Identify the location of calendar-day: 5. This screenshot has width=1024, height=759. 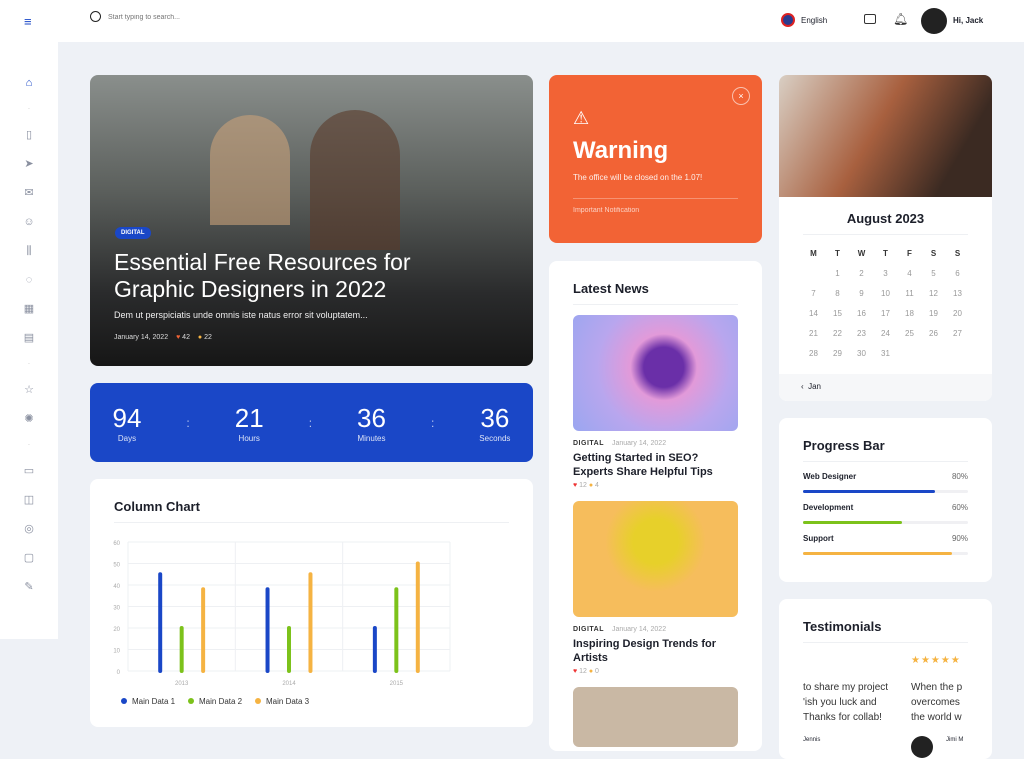
(934, 273).